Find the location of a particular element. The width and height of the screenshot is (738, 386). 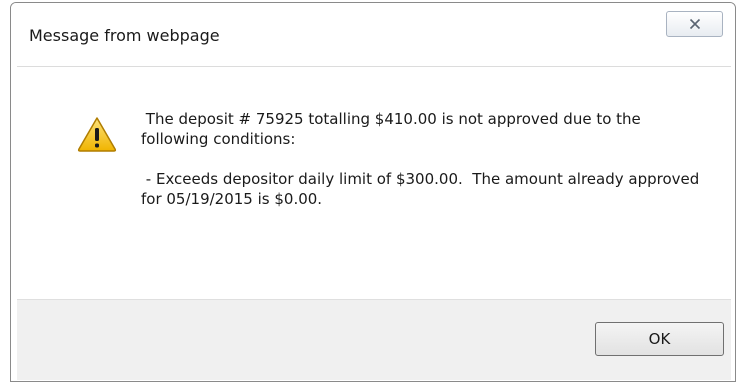

warning-icon is located at coordinates (97, 134).